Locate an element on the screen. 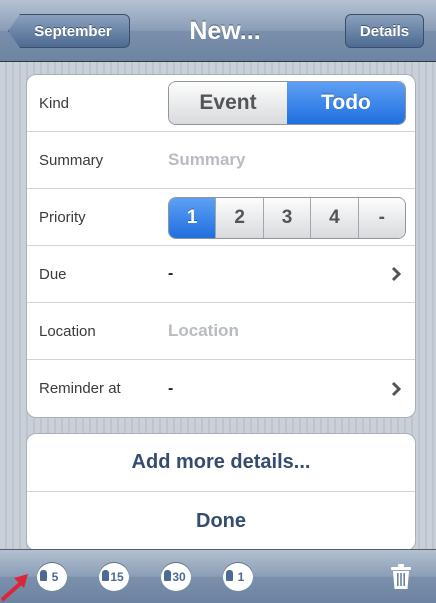  reminder-1-day-button: 1 is located at coordinates (238, 577).